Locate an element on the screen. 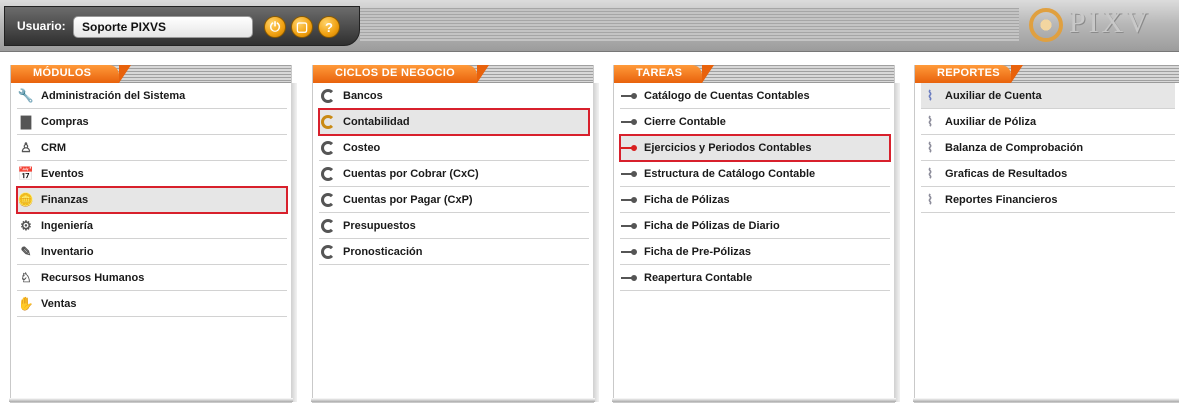 The width and height of the screenshot is (1179, 403). box-icon: ▇ is located at coordinates (26, 121).